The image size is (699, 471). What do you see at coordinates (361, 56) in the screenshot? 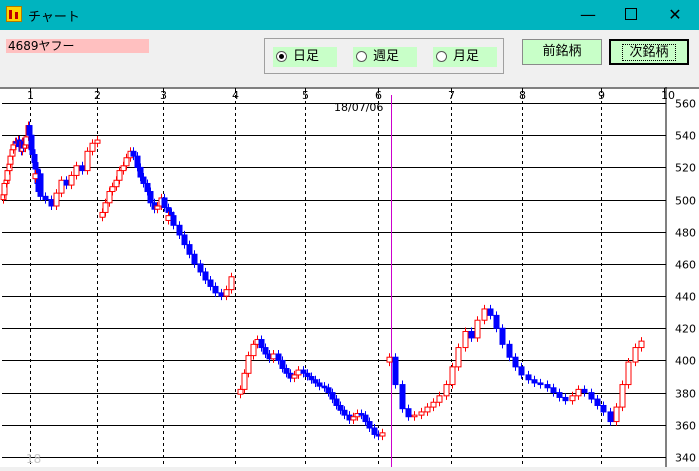
I see `radio-weekly-indicator` at bounding box center [361, 56].